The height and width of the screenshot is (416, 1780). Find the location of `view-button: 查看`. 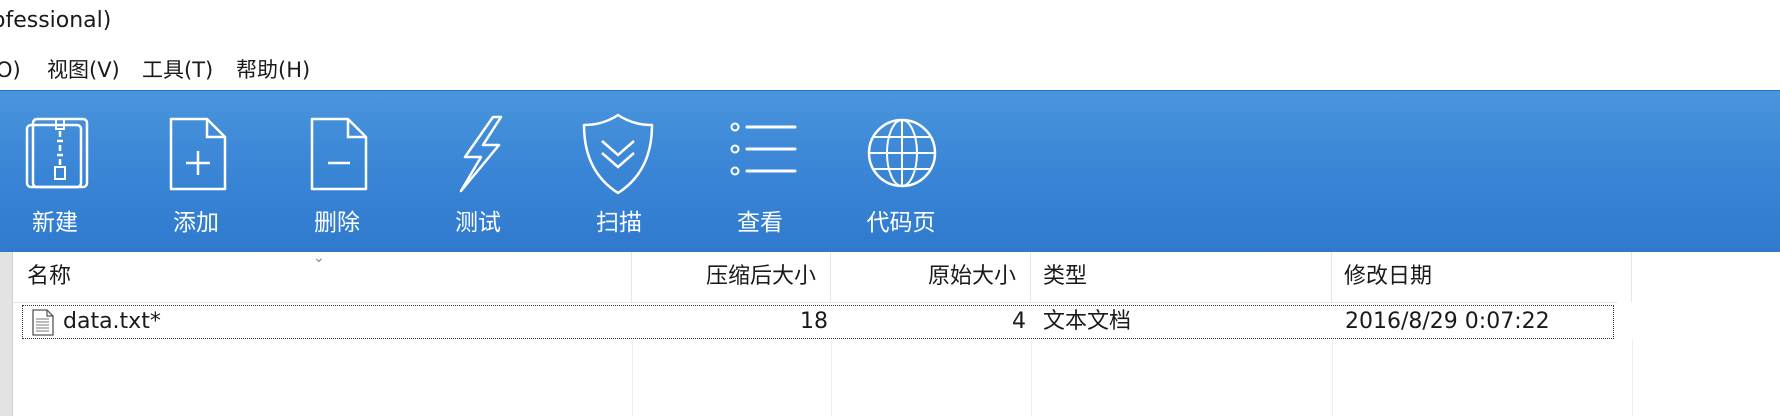

view-button: 查看 is located at coordinates (760, 172).